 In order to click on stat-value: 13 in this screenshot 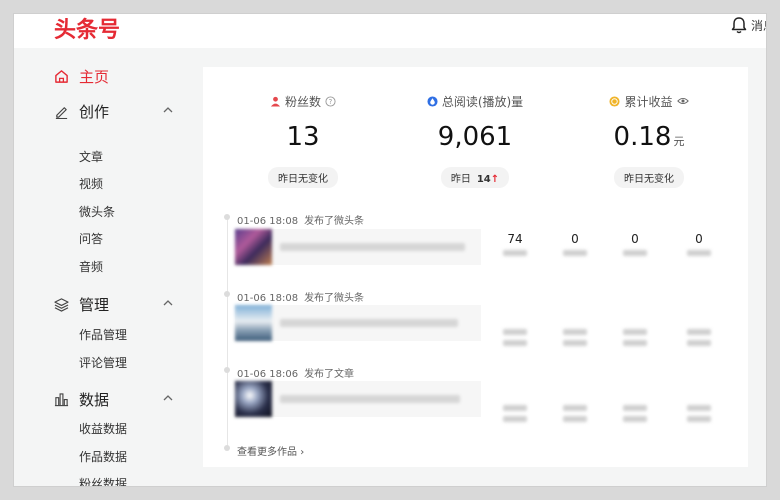, I will do `click(303, 137)`.